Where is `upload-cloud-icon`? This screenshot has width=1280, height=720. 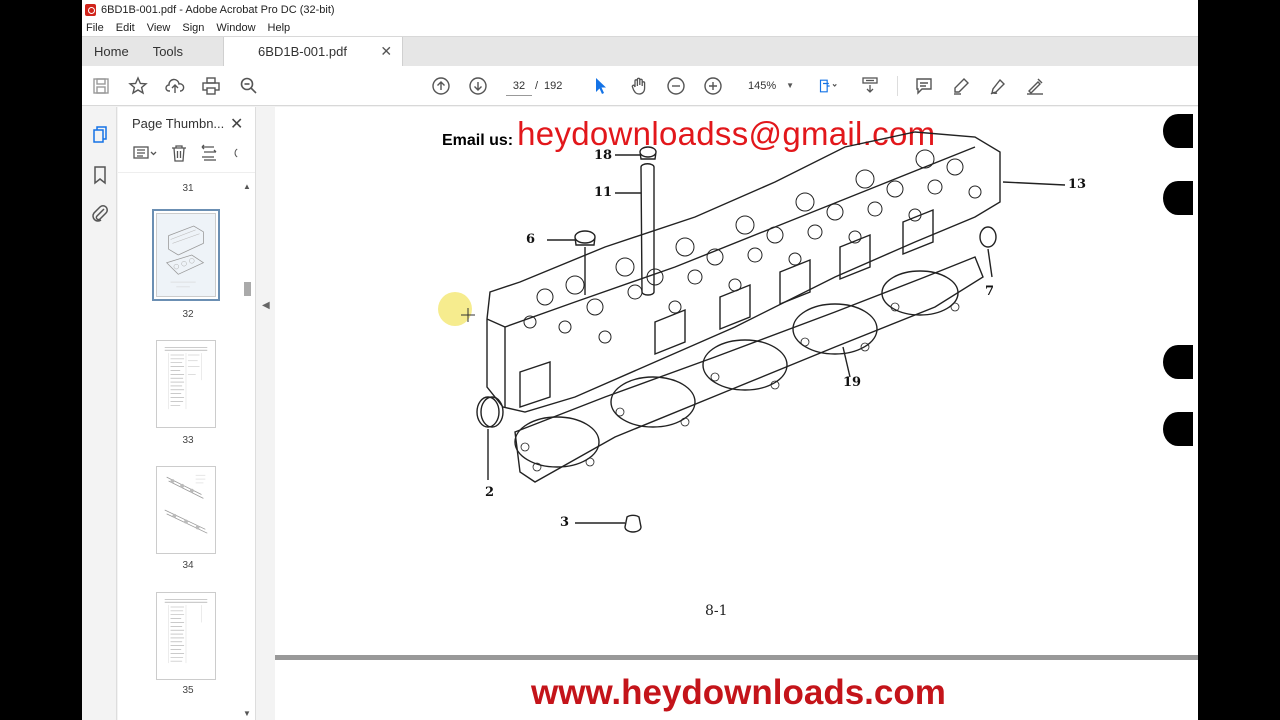 upload-cloud-icon is located at coordinates (175, 86).